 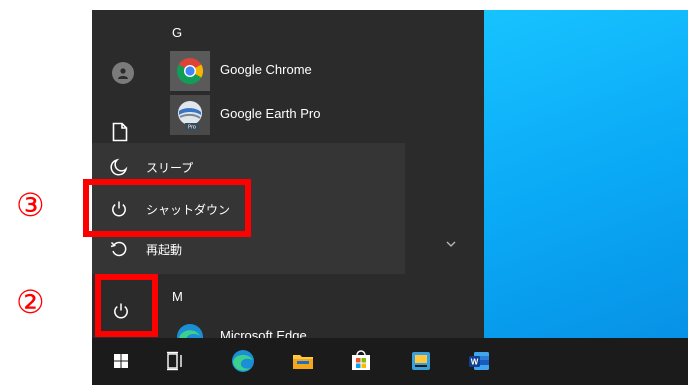 What do you see at coordinates (190, 115) in the screenshot?
I see `google-earth-pro-icon: Pro` at bounding box center [190, 115].